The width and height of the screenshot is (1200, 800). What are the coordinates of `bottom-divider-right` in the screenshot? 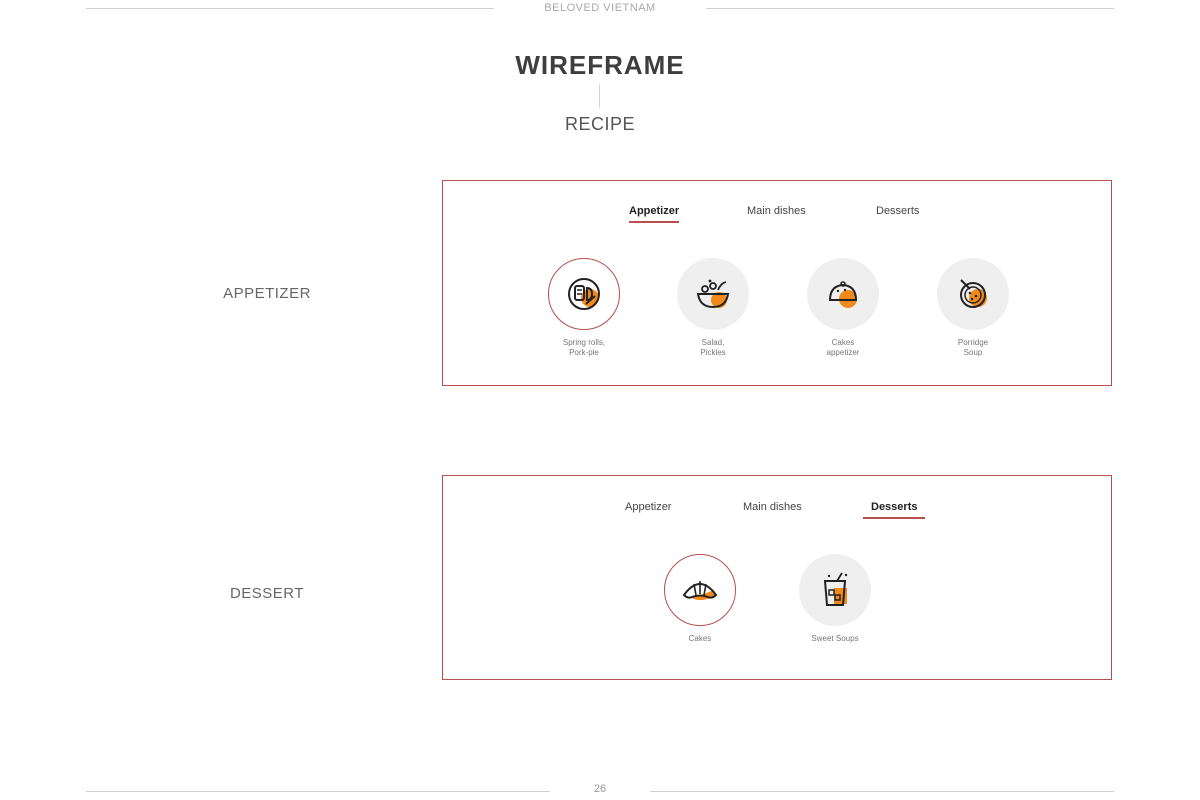 It's located at (882, 791).